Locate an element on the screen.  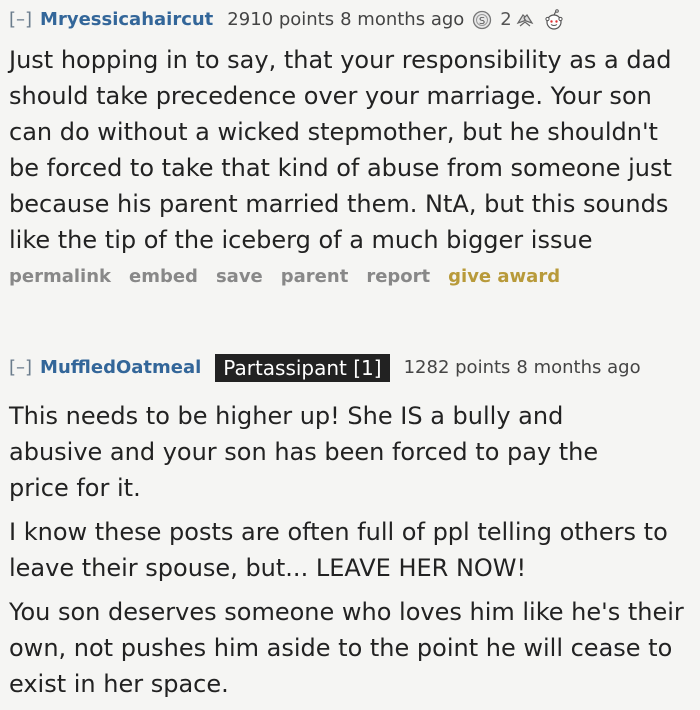
silver-award-icon: S is located at coordinates (482, 20).